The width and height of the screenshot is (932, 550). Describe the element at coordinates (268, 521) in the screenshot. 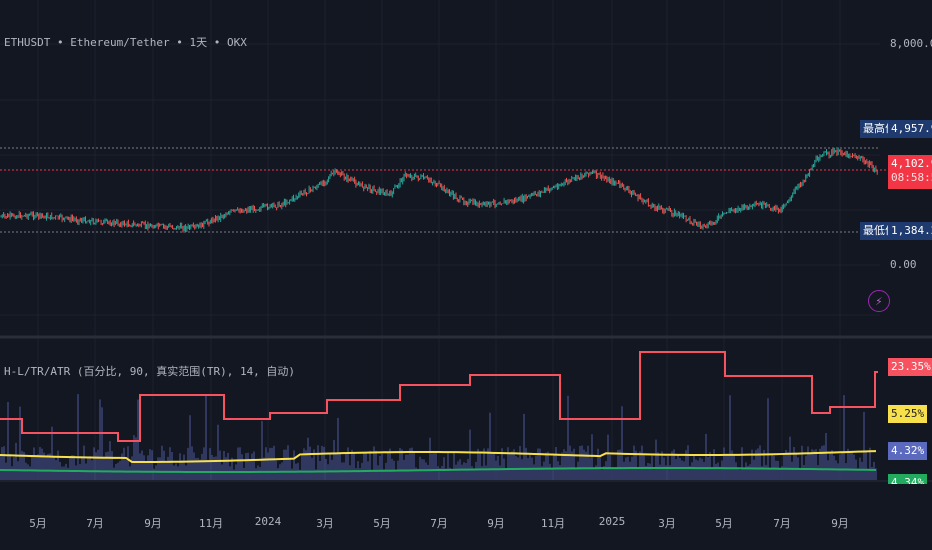

I see `time-label: 2024` at that location.